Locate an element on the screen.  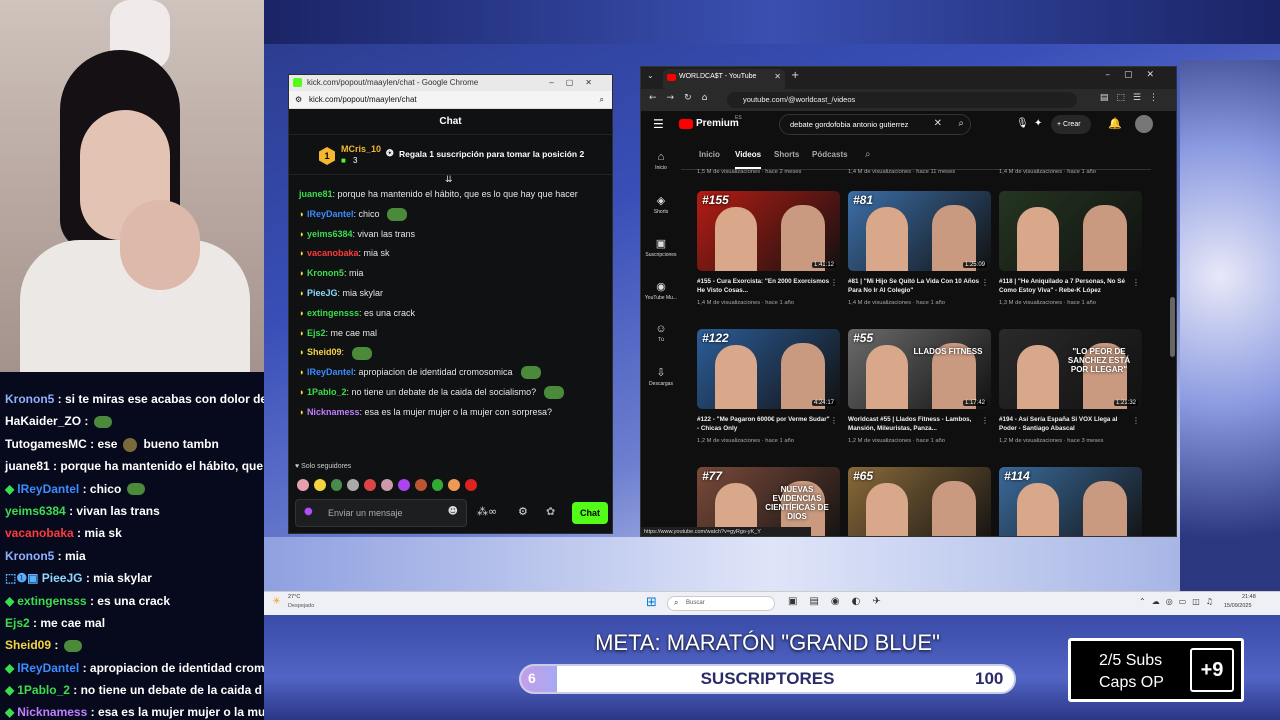
taskbar-search: ⌕ Buscar is located at coordinates (721, 603).